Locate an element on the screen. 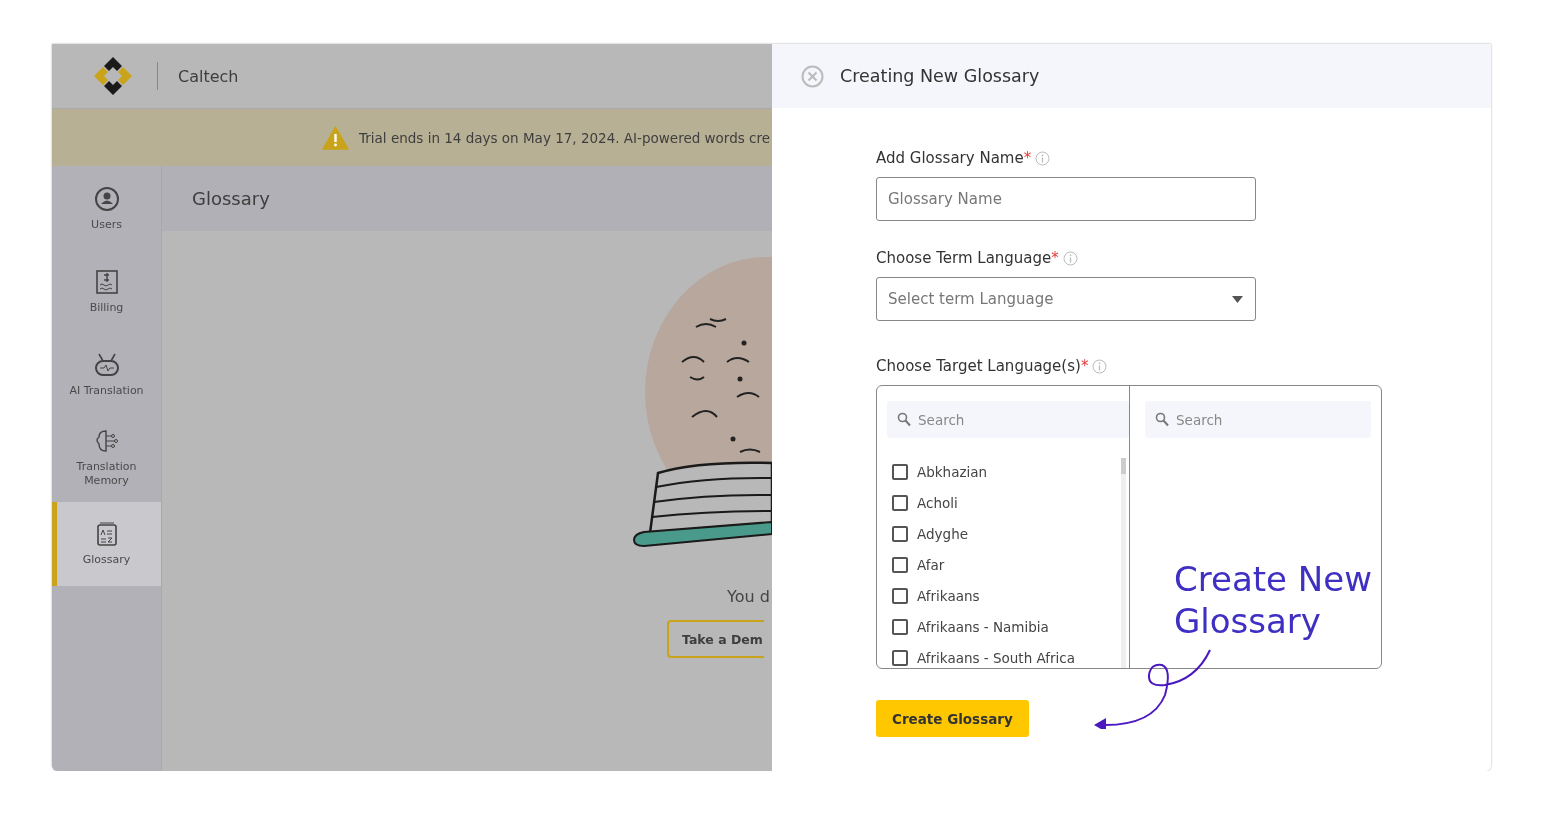  language-option: Acholi is located at coordinates (937, 503).